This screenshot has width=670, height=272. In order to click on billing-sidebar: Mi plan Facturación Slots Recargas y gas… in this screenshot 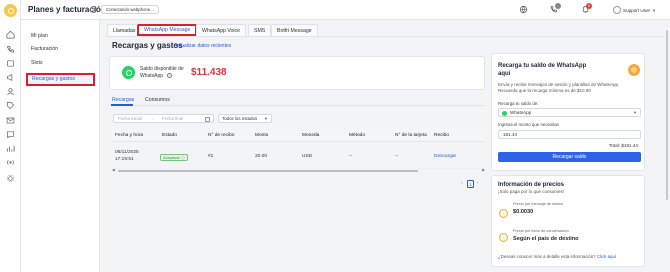, I will do `click(60, 146)`.